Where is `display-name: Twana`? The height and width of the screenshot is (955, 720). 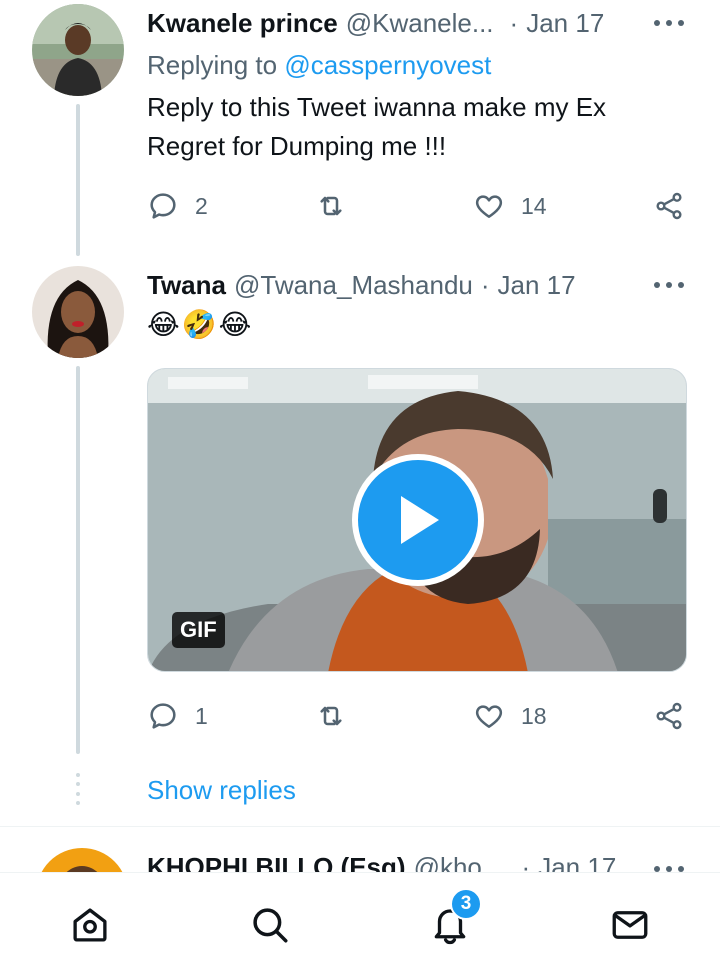 display-name: Twana is located at coordinates (186, 285).